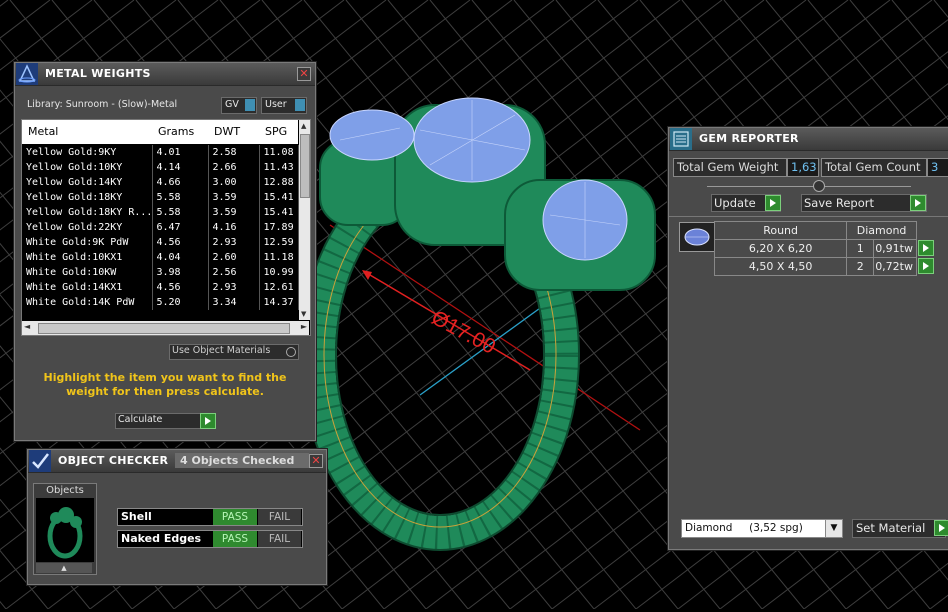 Image resolution: width=948 pixels, height=612 pixels. Describe the element at coordinates (744, 528) in the screenshot. I see `material-select-value: Diamond (3,52 spg)` at that location.